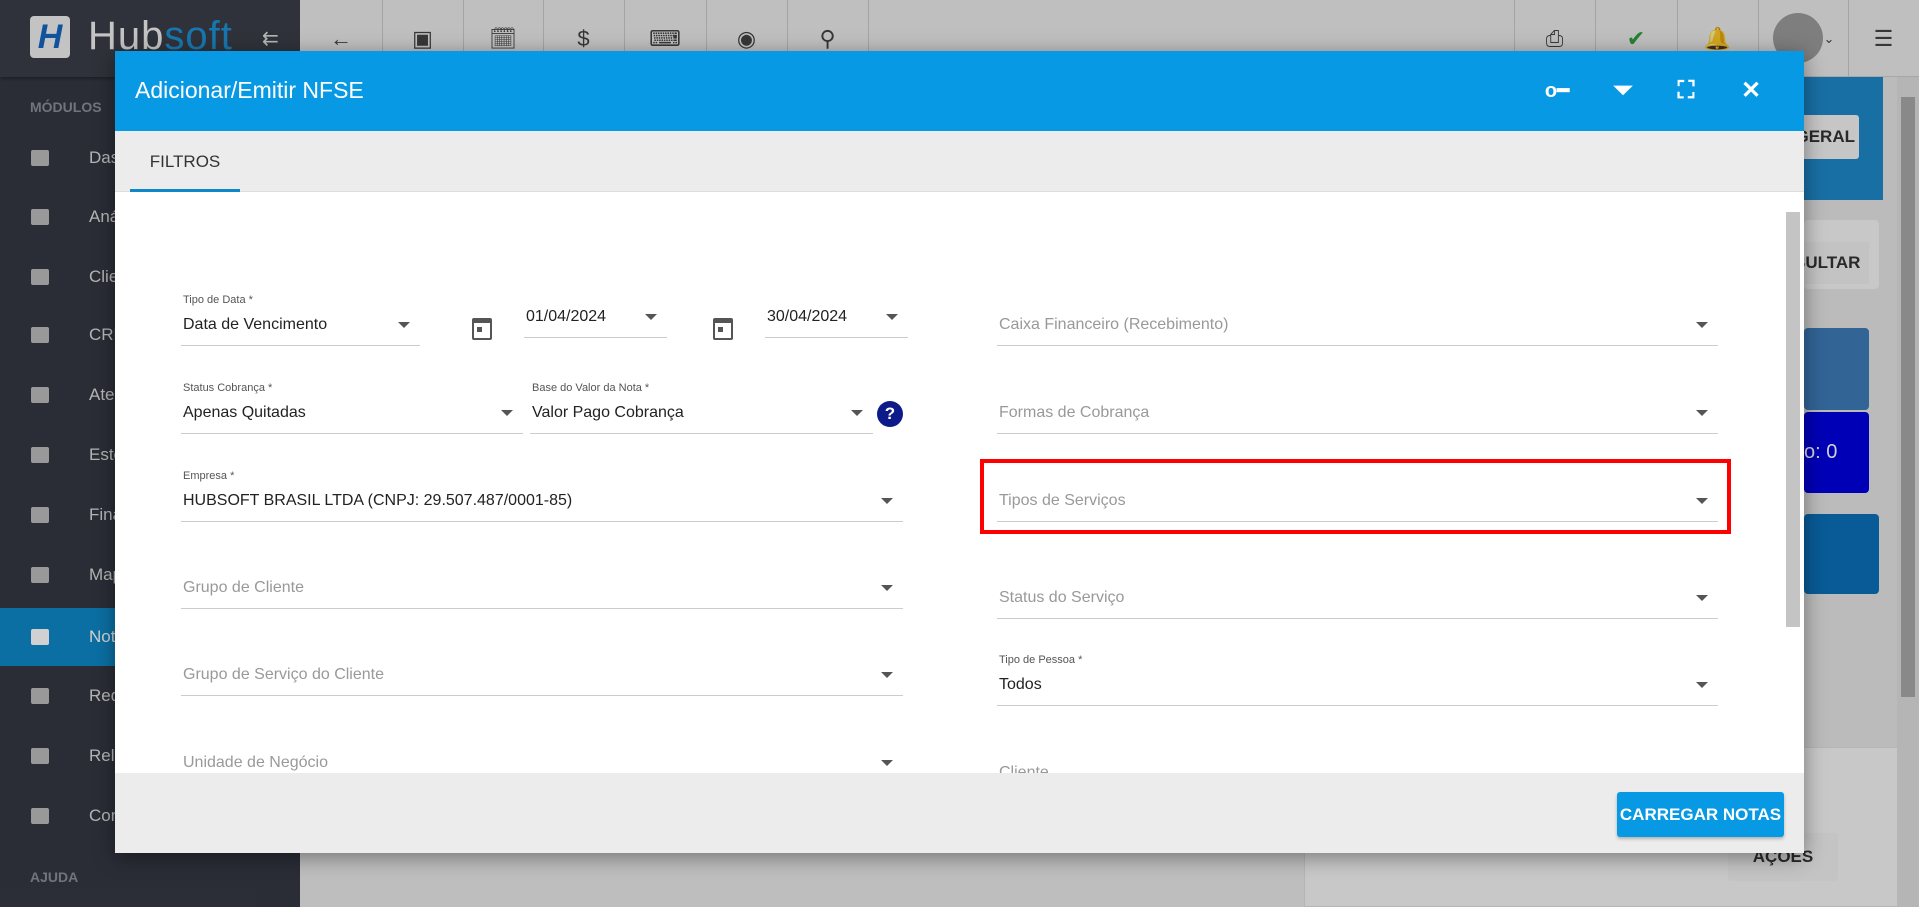  Describe the element at coordinates (1357, 412) in the screenshot. I see `formas-cobranca-select: Formas de Cobrança` at that location.